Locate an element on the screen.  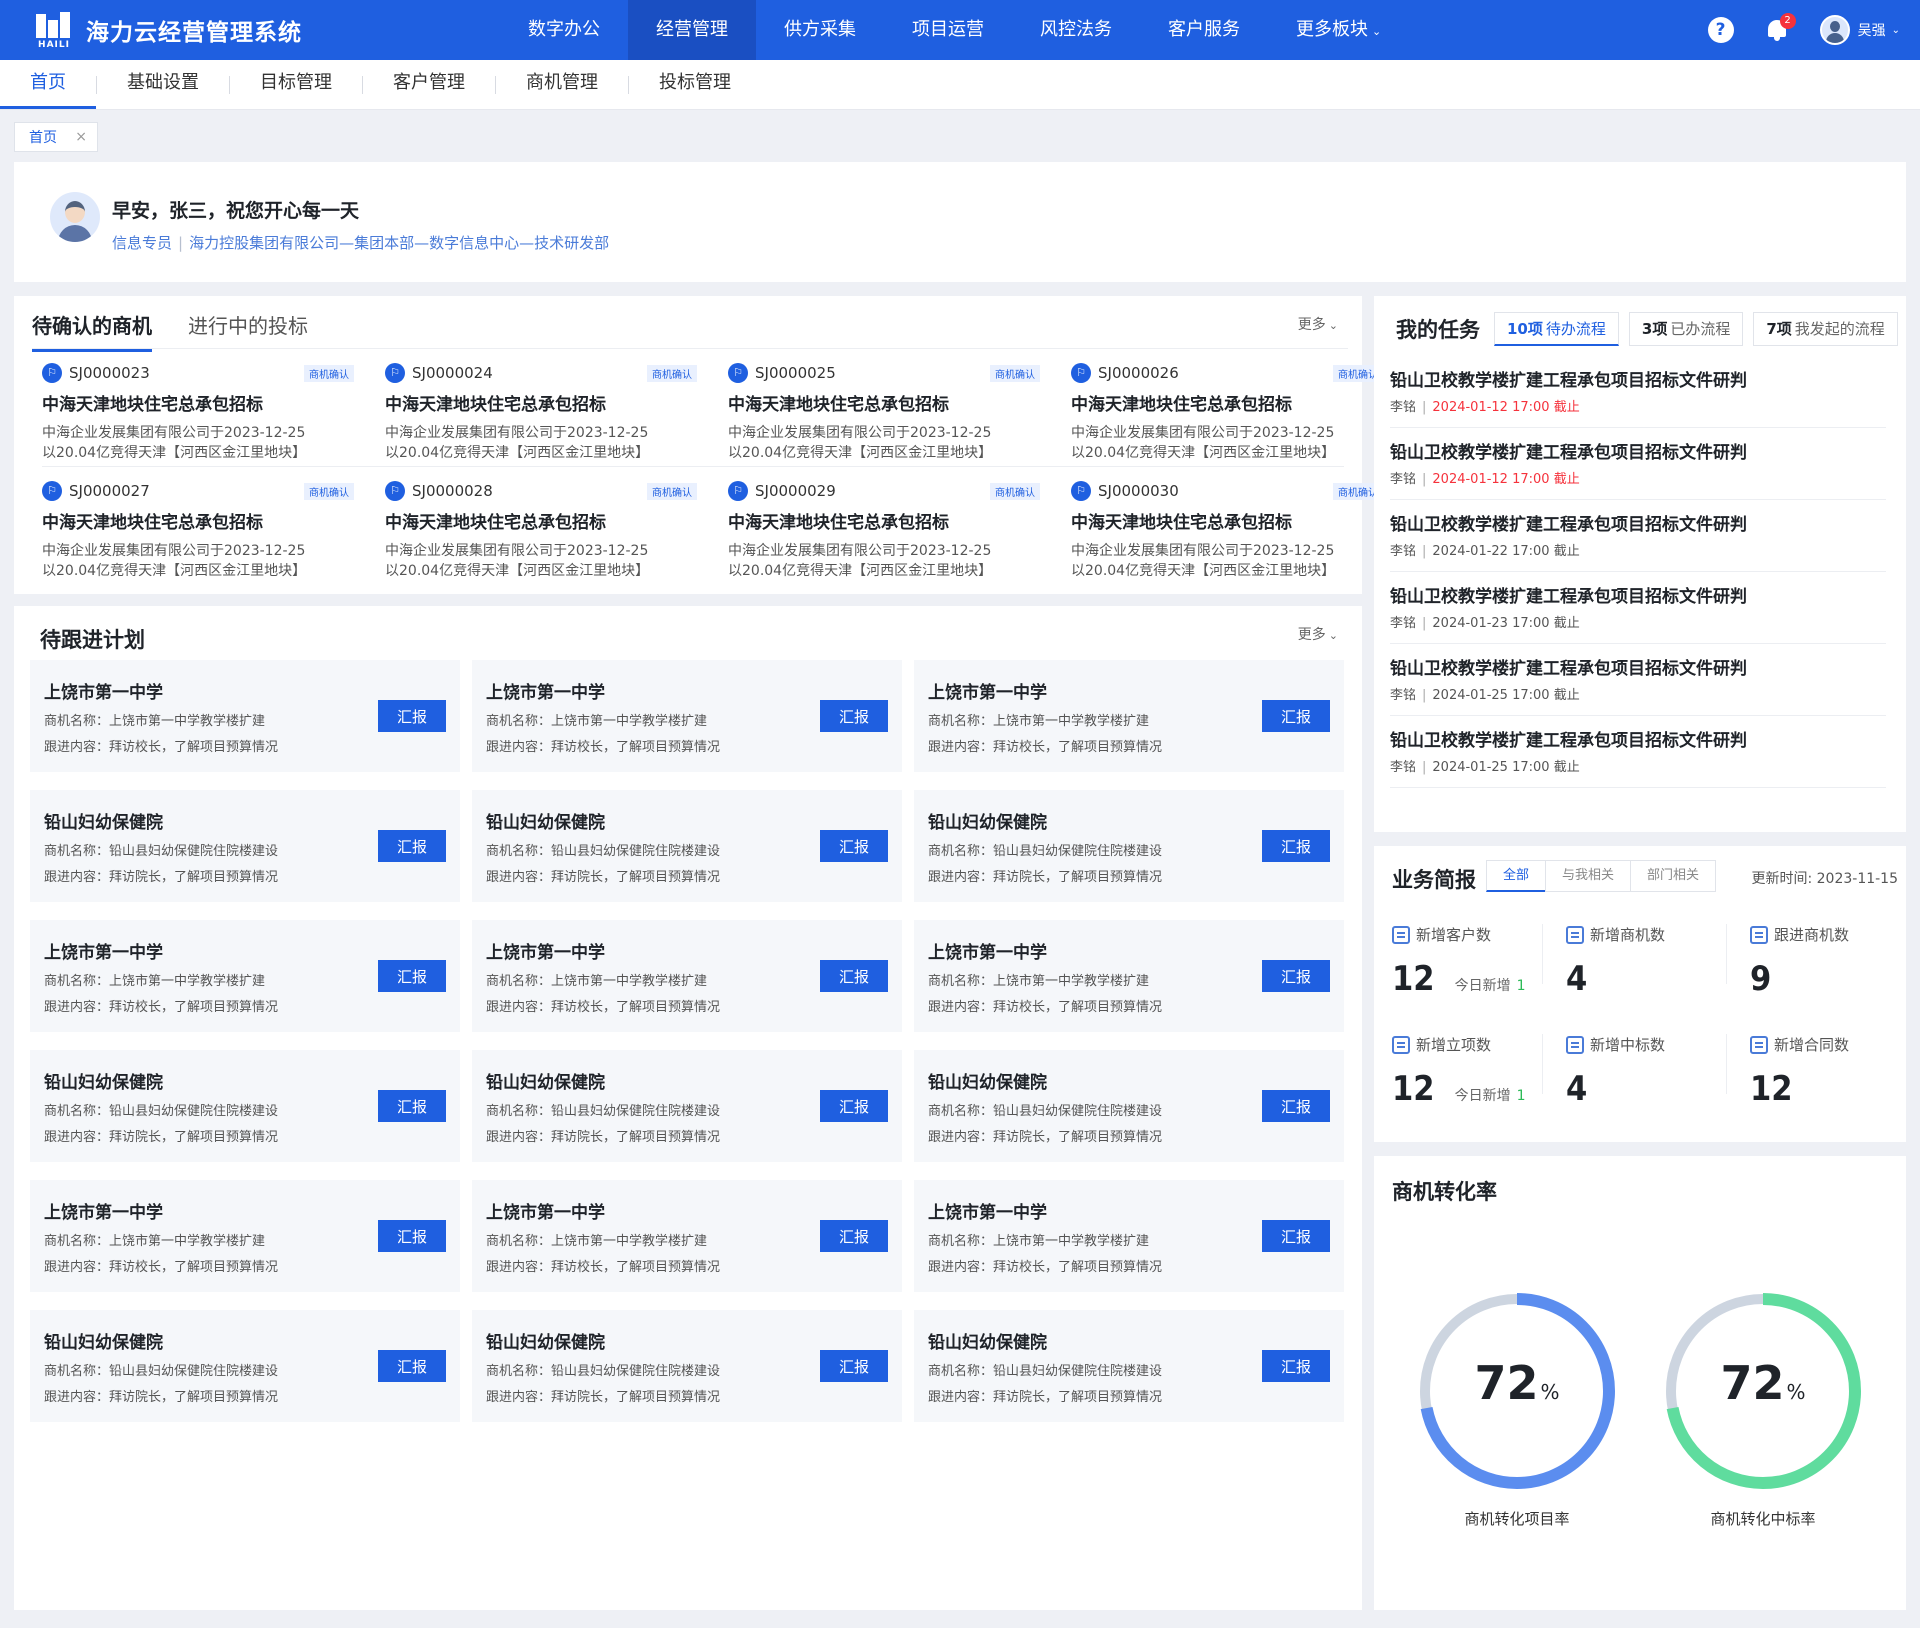
nav-business-management: 经营管理 is located at coordinates (692, 30).